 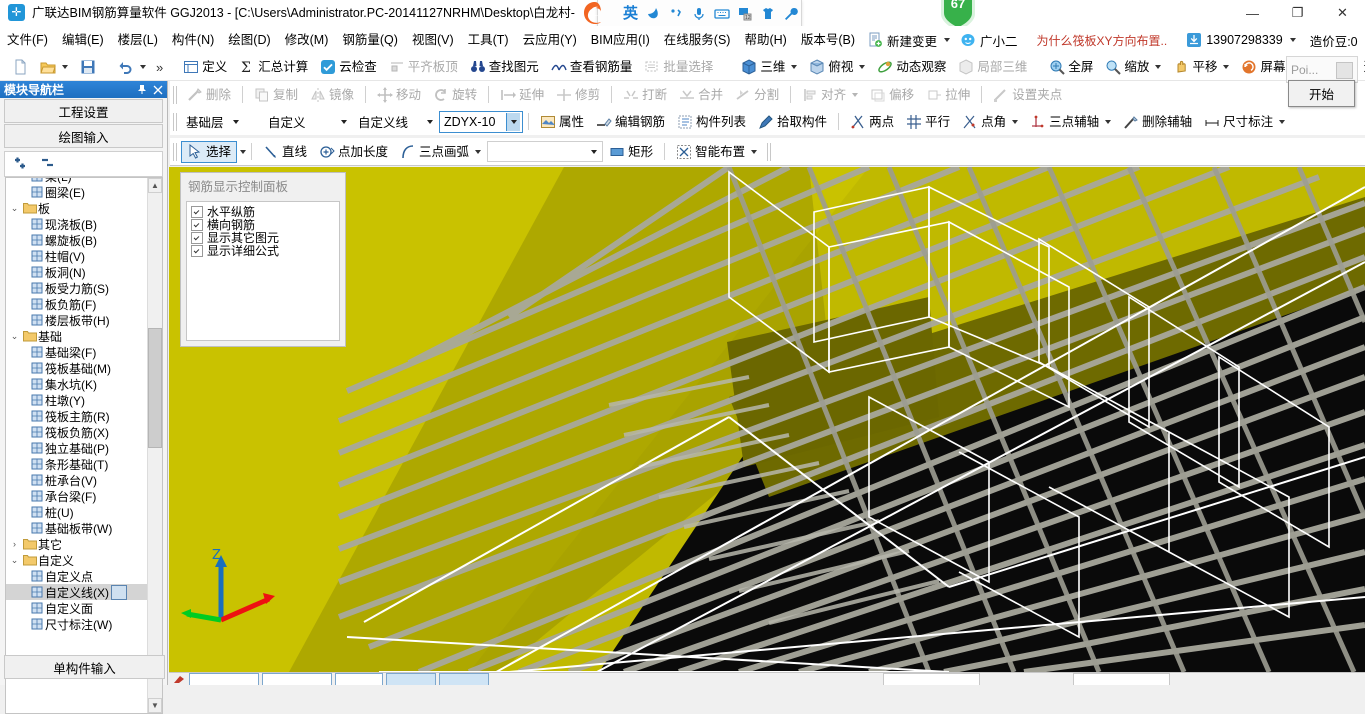 I want to click on menu-file: 文件(F), so click(x=27, y=40).